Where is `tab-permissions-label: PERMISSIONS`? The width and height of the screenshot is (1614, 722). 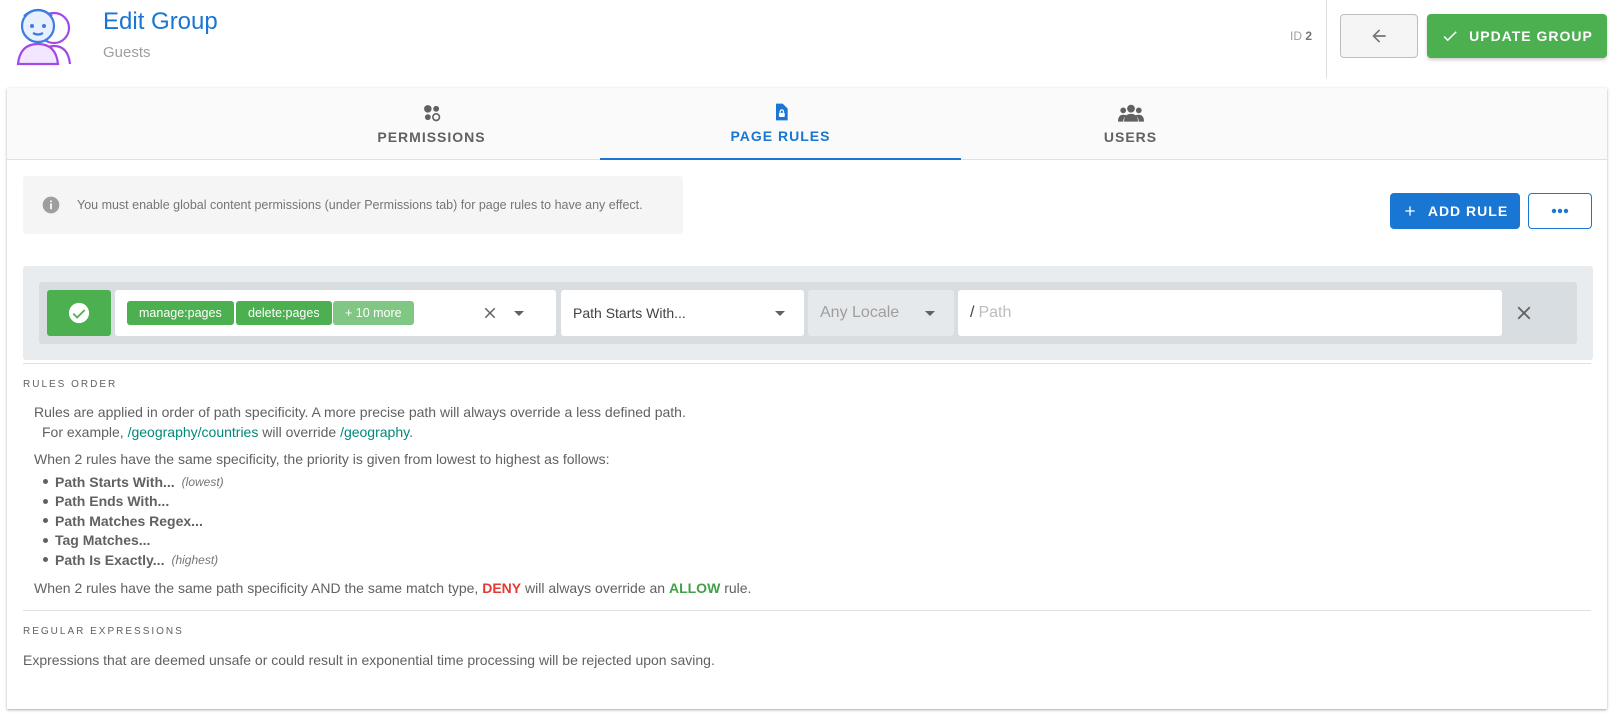
tab-permissions-label: PERMISSIONS is located at coordinates (431, 137).